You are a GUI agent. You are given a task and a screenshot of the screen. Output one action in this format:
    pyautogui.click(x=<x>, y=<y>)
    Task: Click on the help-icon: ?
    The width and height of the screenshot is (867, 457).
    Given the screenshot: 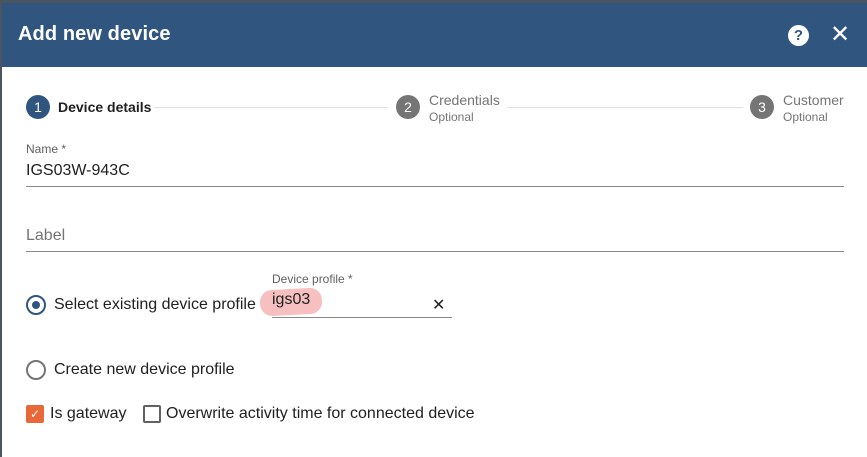 What is the action you would take?
    pyautogui.click(x=798, y=35)
    